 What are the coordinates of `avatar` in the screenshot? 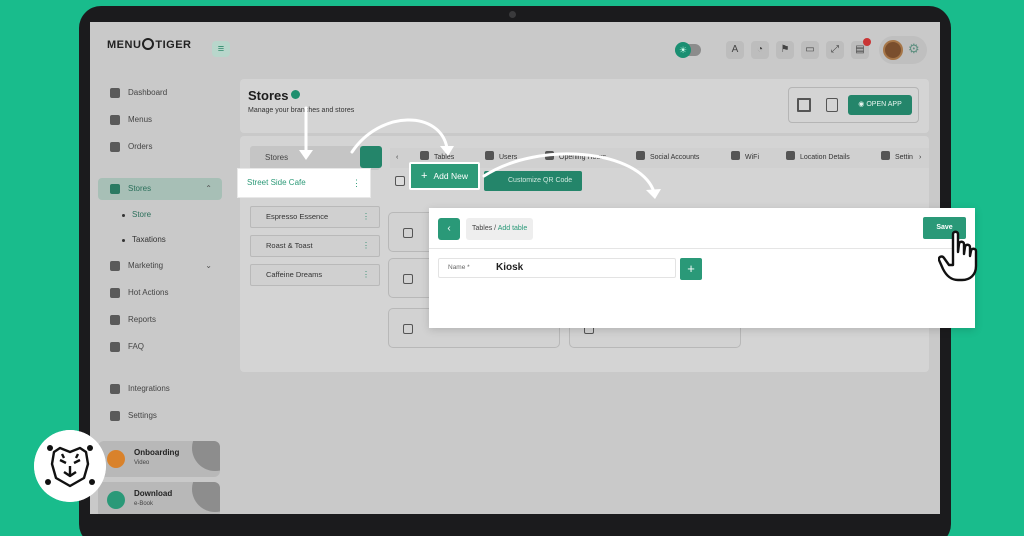 It's located at (893, 50).